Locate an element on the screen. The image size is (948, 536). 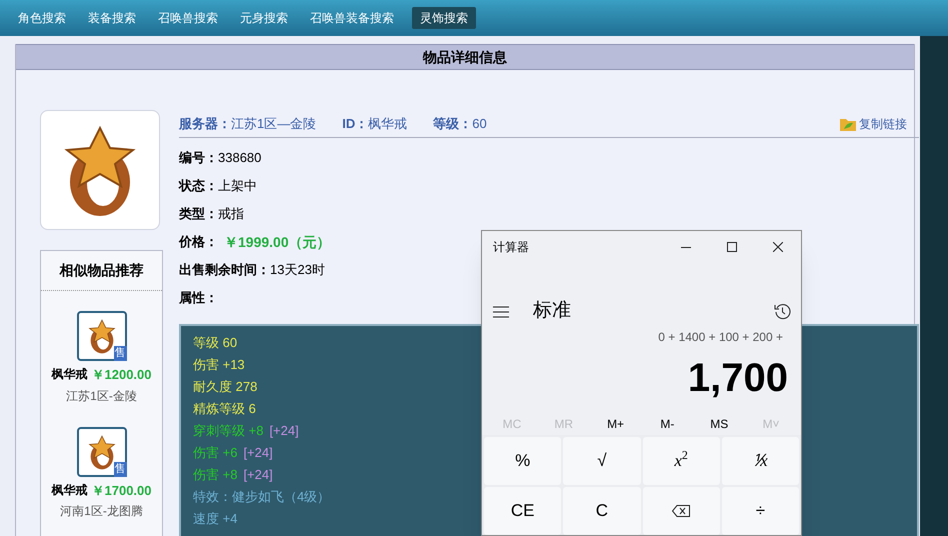
attribute-text: 特效：健步如飞（4级） is located at coordinates (261, 497).